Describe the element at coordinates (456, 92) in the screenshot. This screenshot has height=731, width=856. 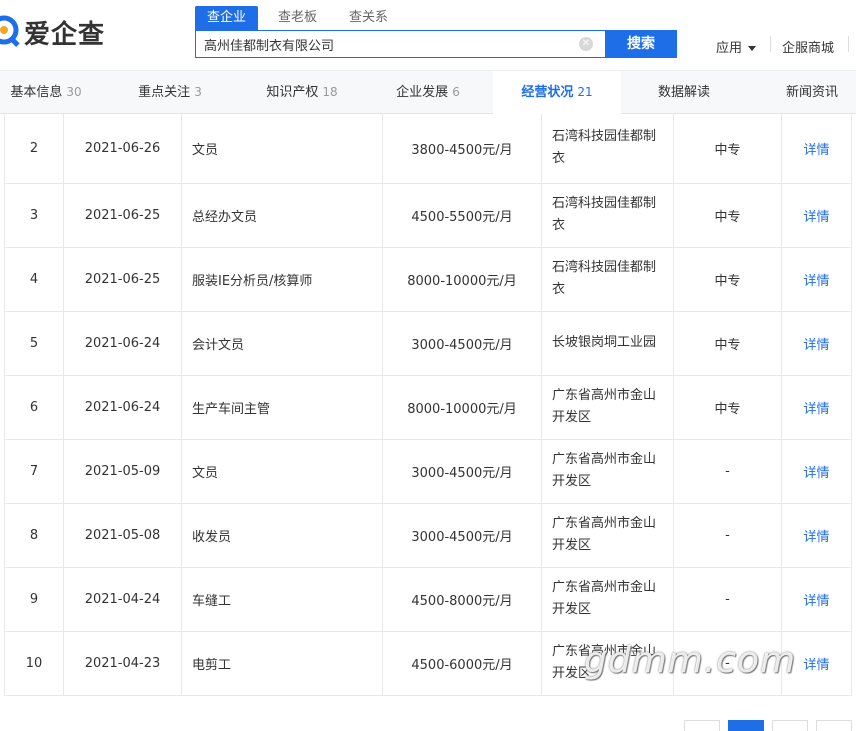
I see `tab-count: 6` at that location.